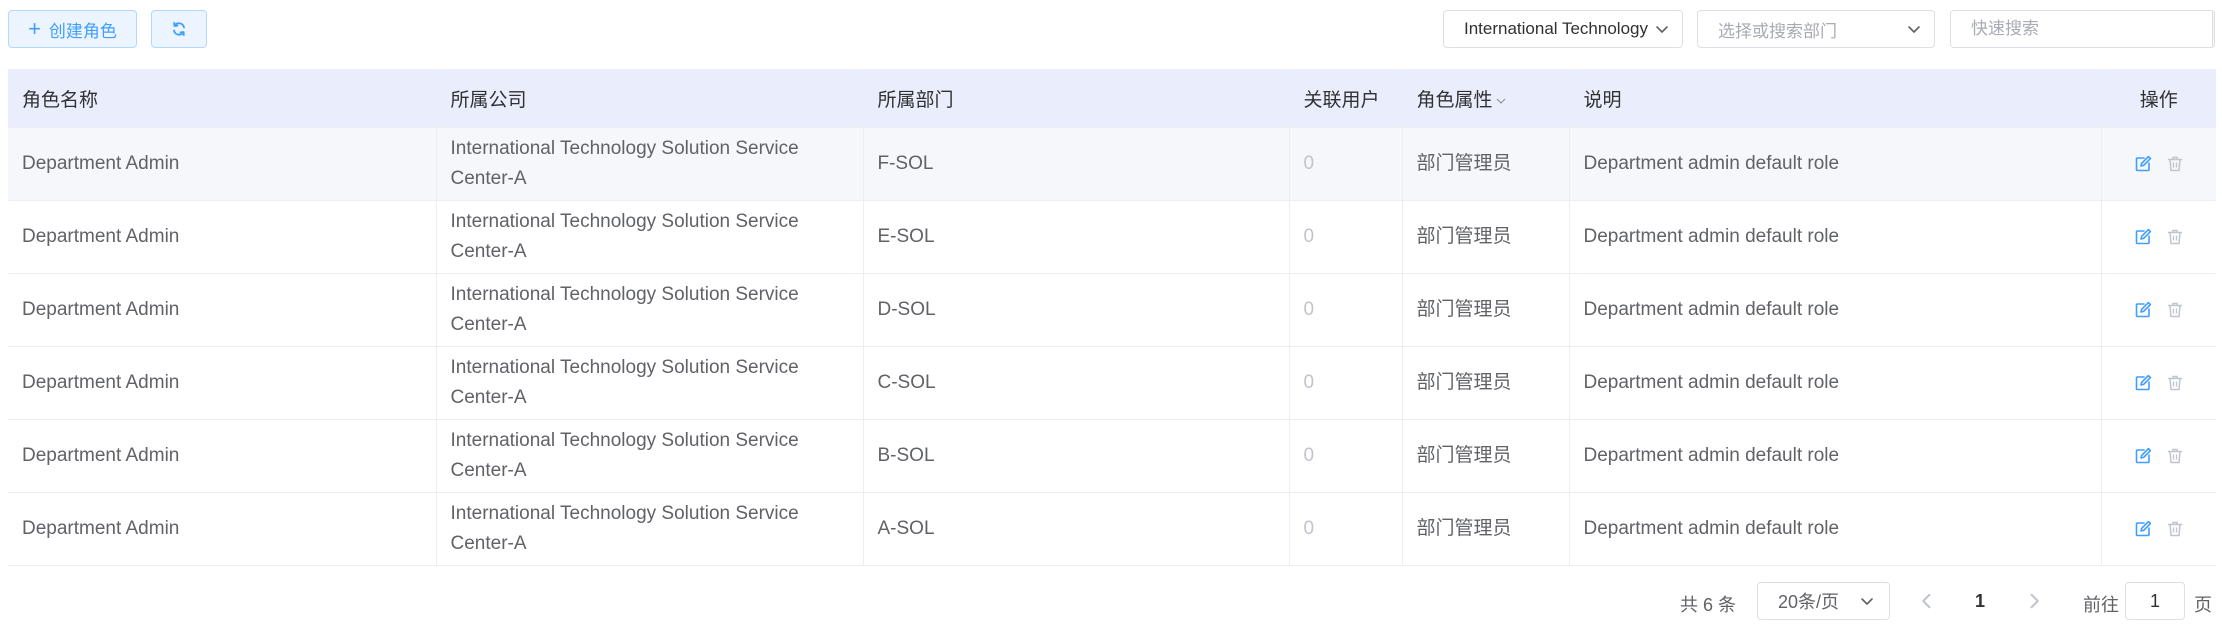 This screenshot has height=624, width=2222. I want to click on page-number-current: 1, so click(1980, 601).